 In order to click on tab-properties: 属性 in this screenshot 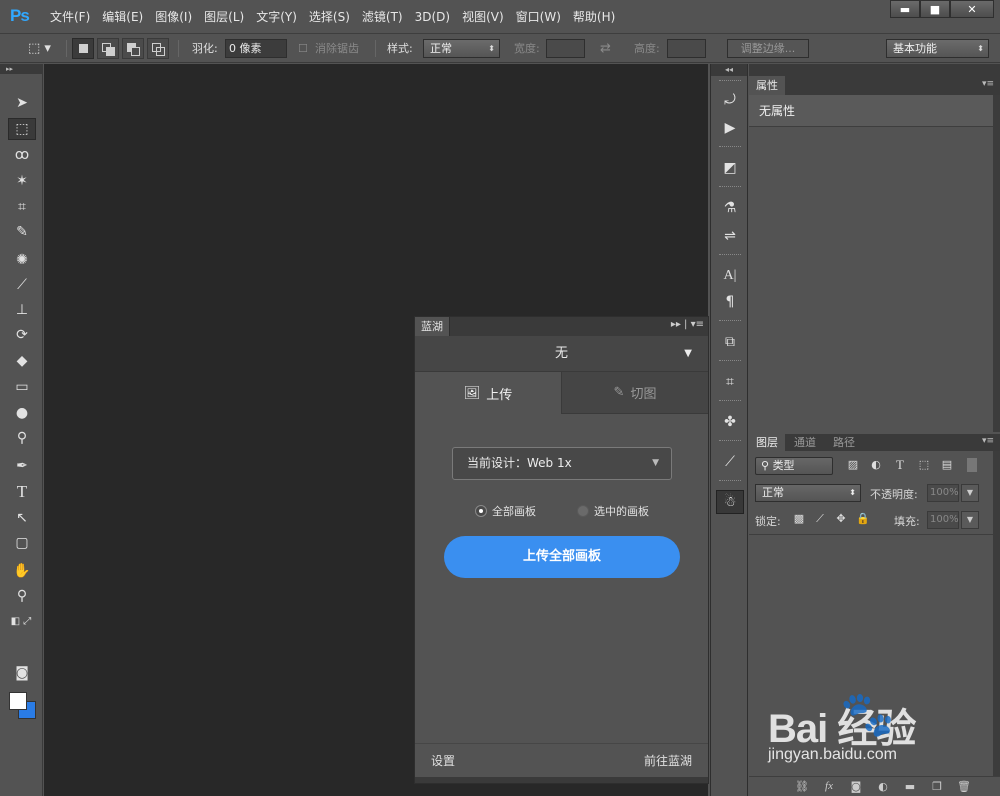, I will do `click(767, 85)`.